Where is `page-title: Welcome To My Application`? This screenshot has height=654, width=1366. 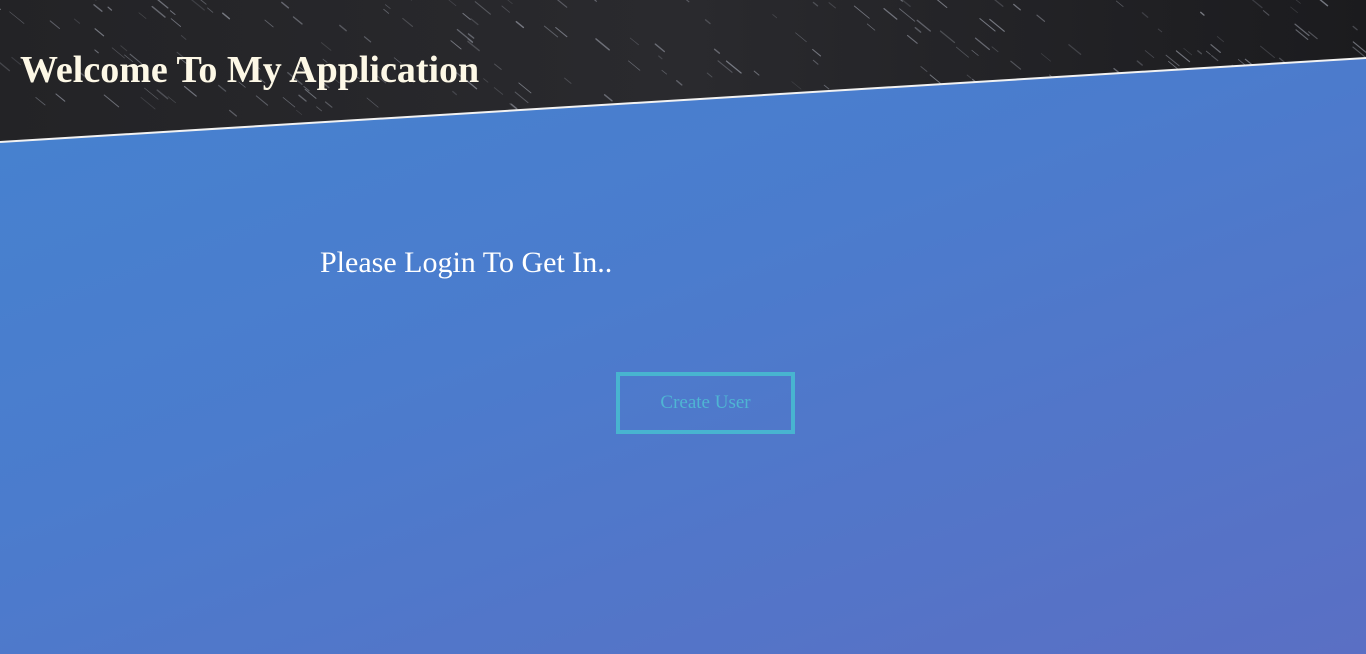 page-title: Welcome To My Application is located at coordinates (250, 70).